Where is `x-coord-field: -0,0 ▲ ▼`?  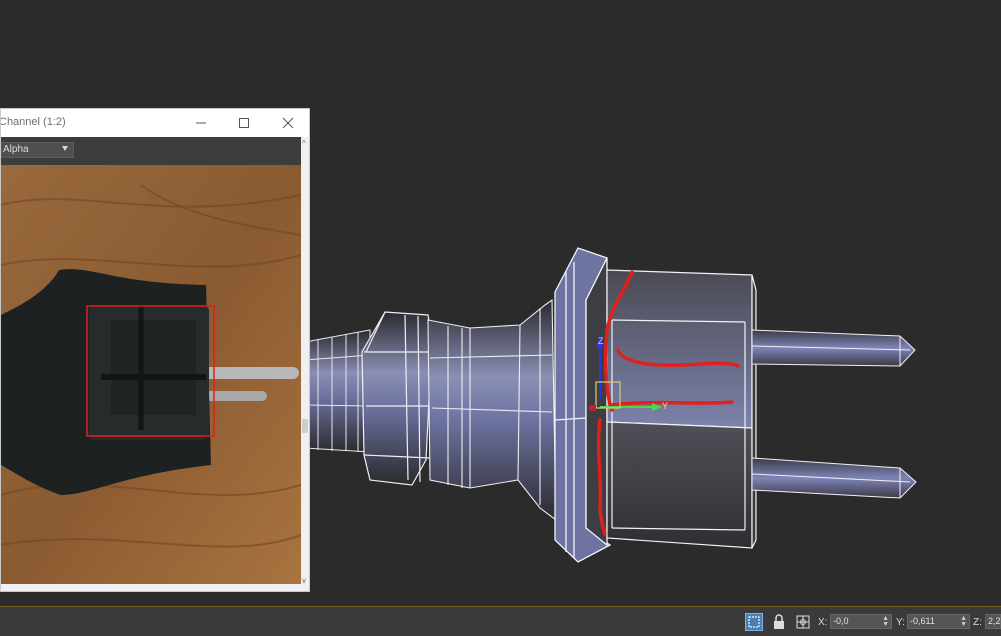 x-coord-field: -0,0 ▲ ▼ is located at coordinates (861, 621).